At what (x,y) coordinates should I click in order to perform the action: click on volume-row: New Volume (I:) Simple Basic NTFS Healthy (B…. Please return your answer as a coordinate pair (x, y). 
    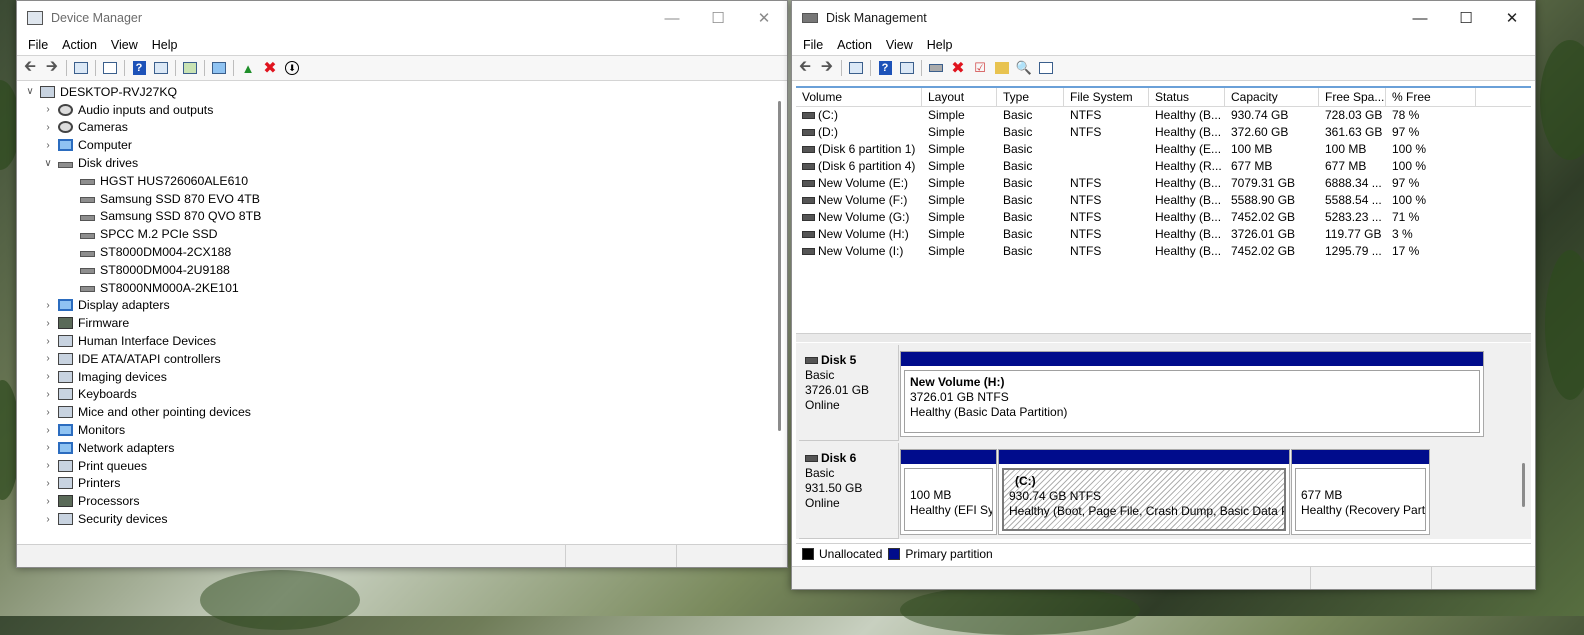
    Looking at the image, I should click on (1163, 251).